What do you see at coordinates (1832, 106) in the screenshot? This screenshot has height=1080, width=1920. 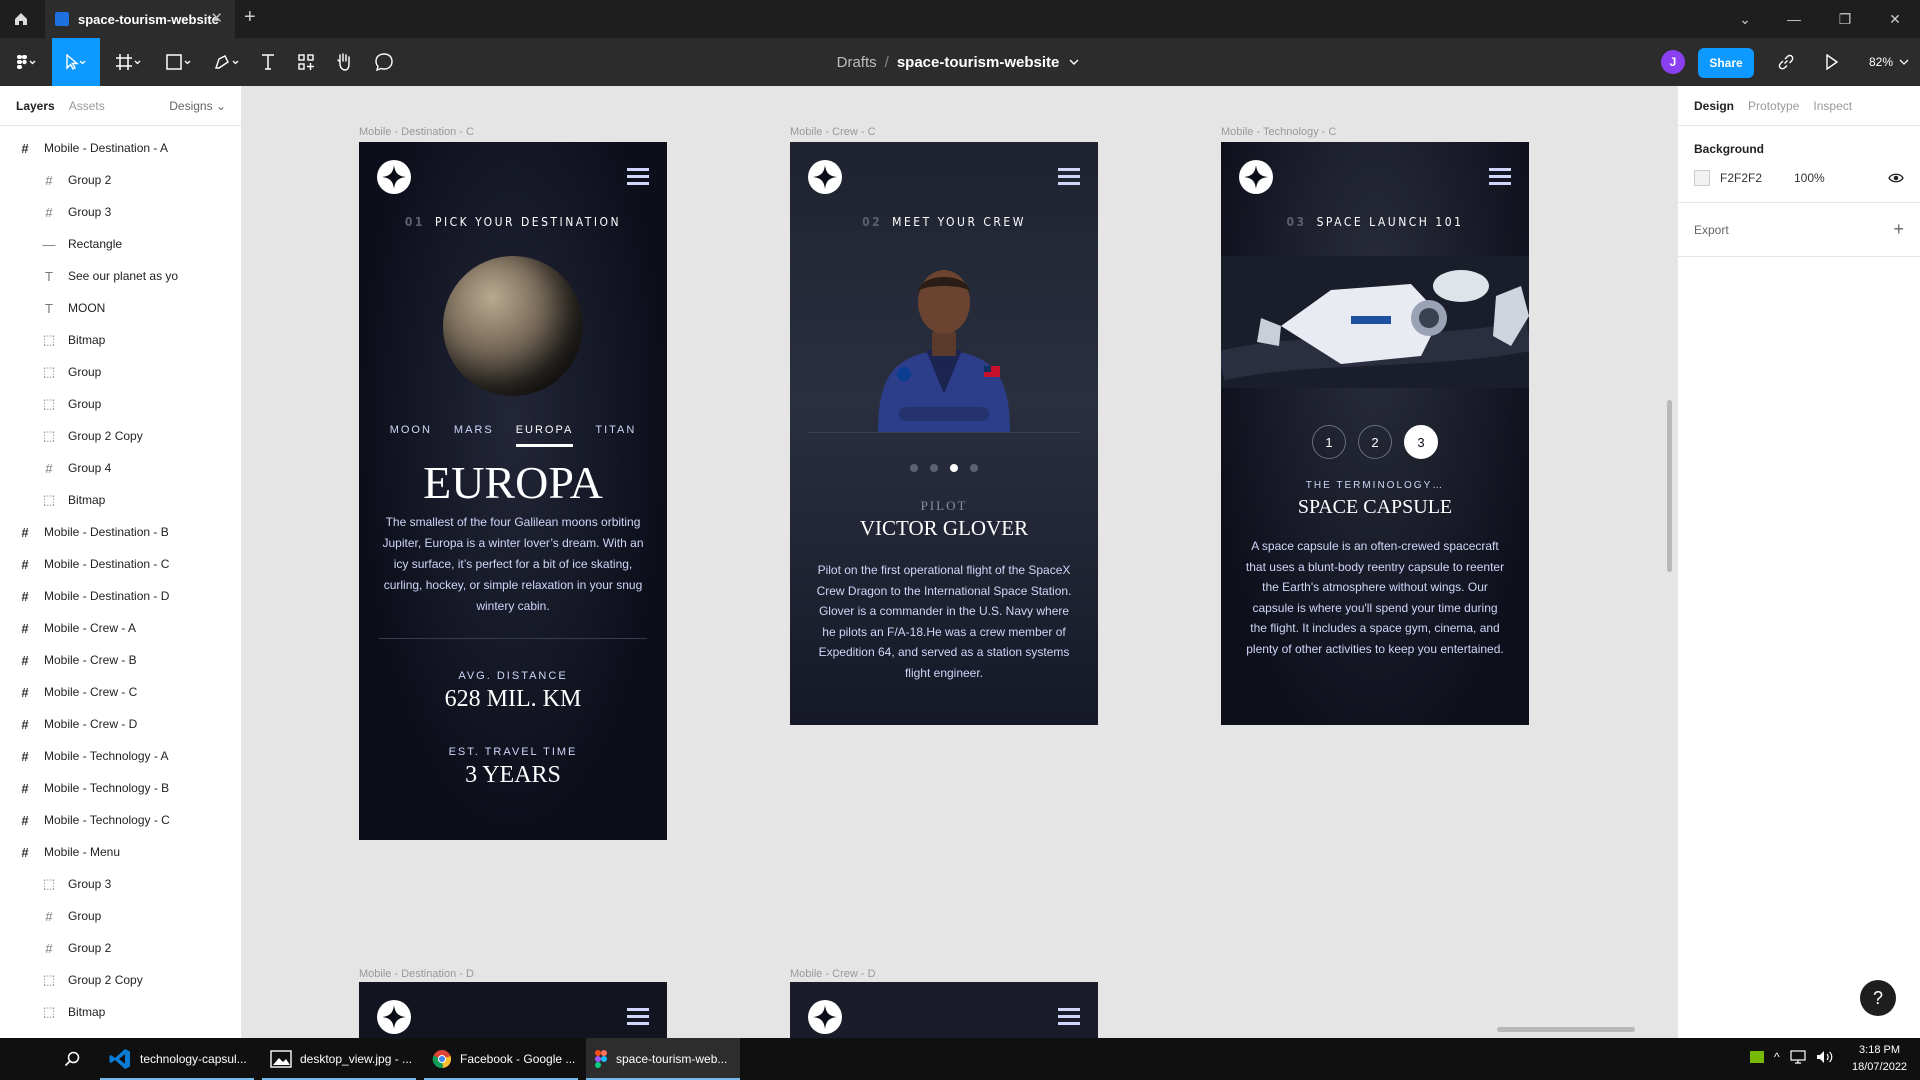 I see `tab-inspect: Inspect` at bounding box center [1832, 106].